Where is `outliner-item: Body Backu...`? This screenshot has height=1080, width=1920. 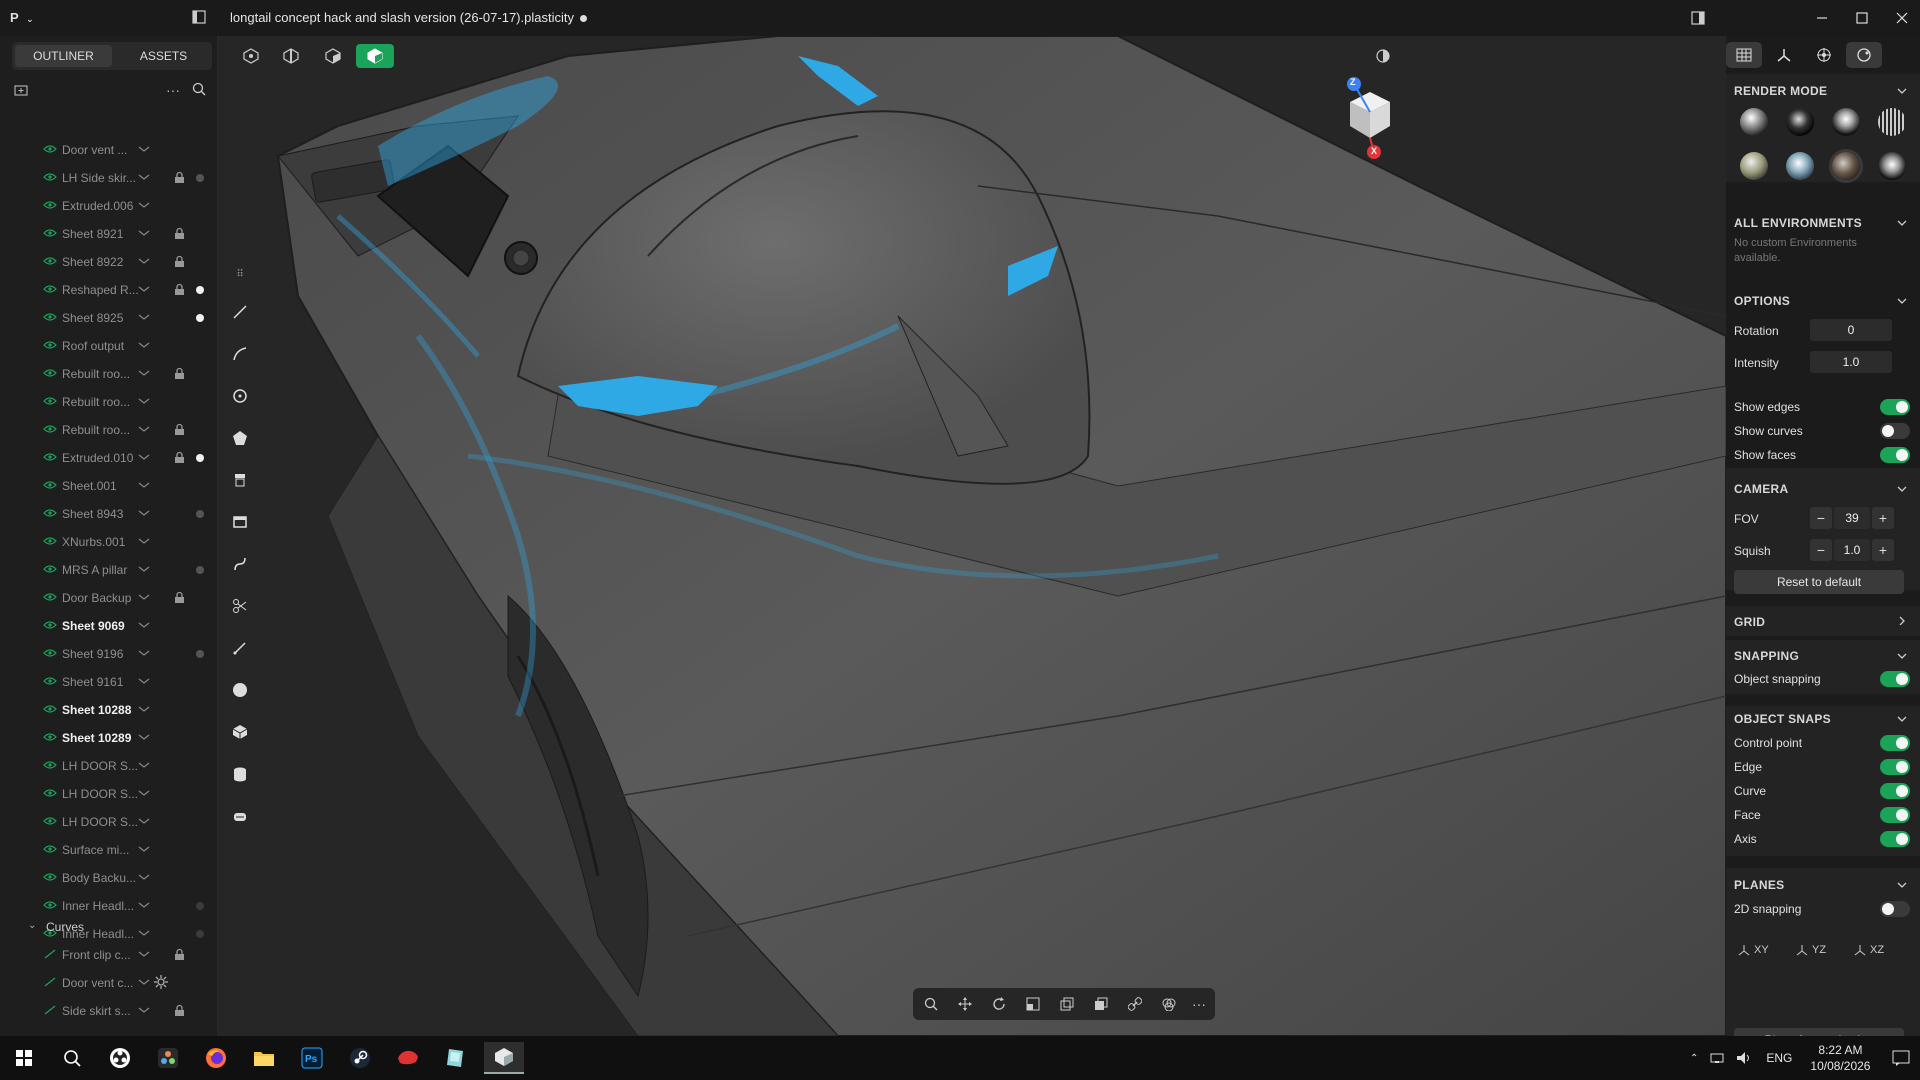
outliner-item: Body Backu... is located at coordinates (108, 878).